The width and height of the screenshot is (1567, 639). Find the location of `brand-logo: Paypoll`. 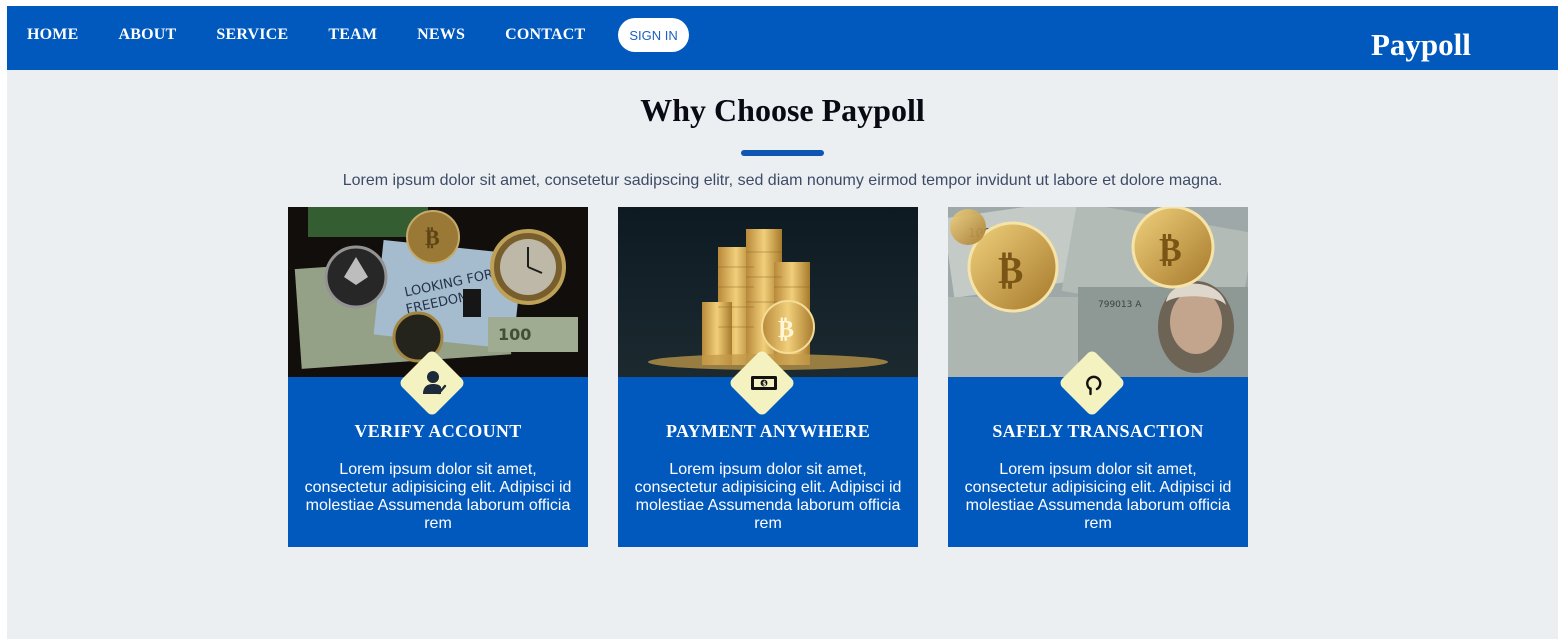

brand-logo: Paypoll is located at coordinates (1421, 45).